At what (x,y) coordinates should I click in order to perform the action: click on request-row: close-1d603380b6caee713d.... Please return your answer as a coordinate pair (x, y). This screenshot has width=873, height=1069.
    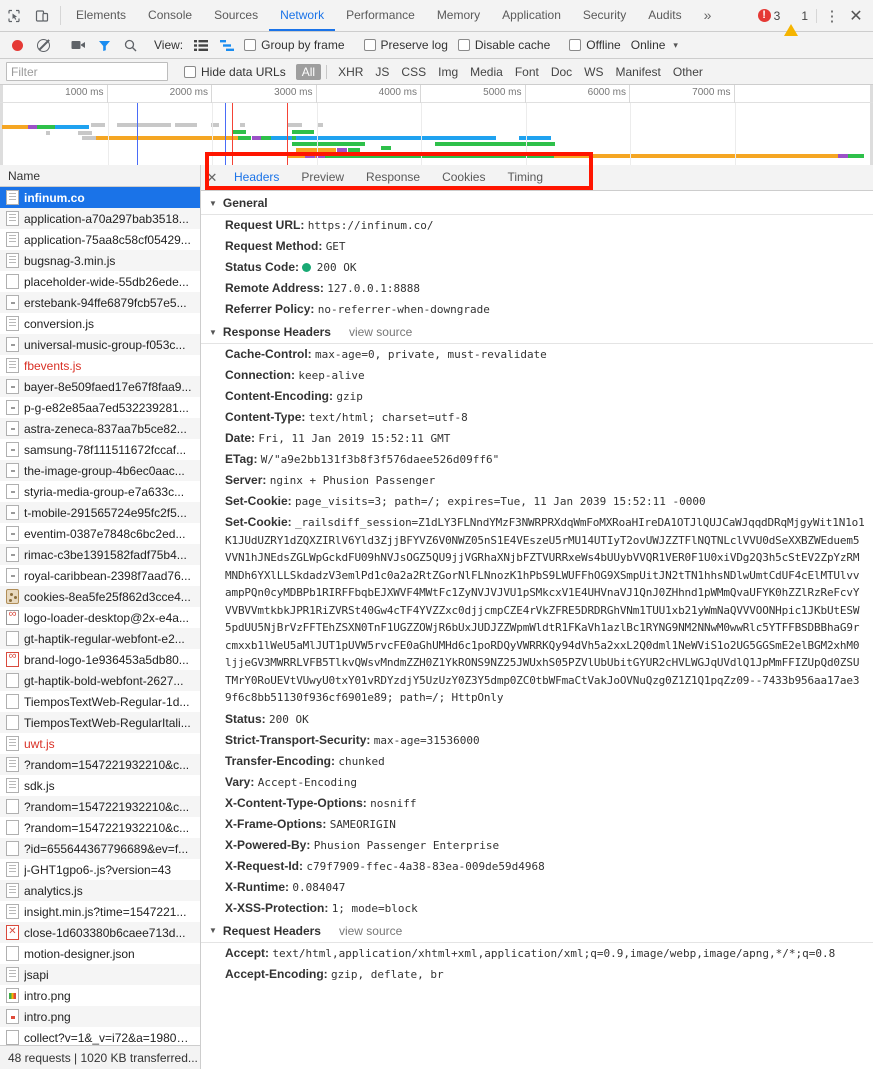
    Looking at the image, I should click on (100, 932).